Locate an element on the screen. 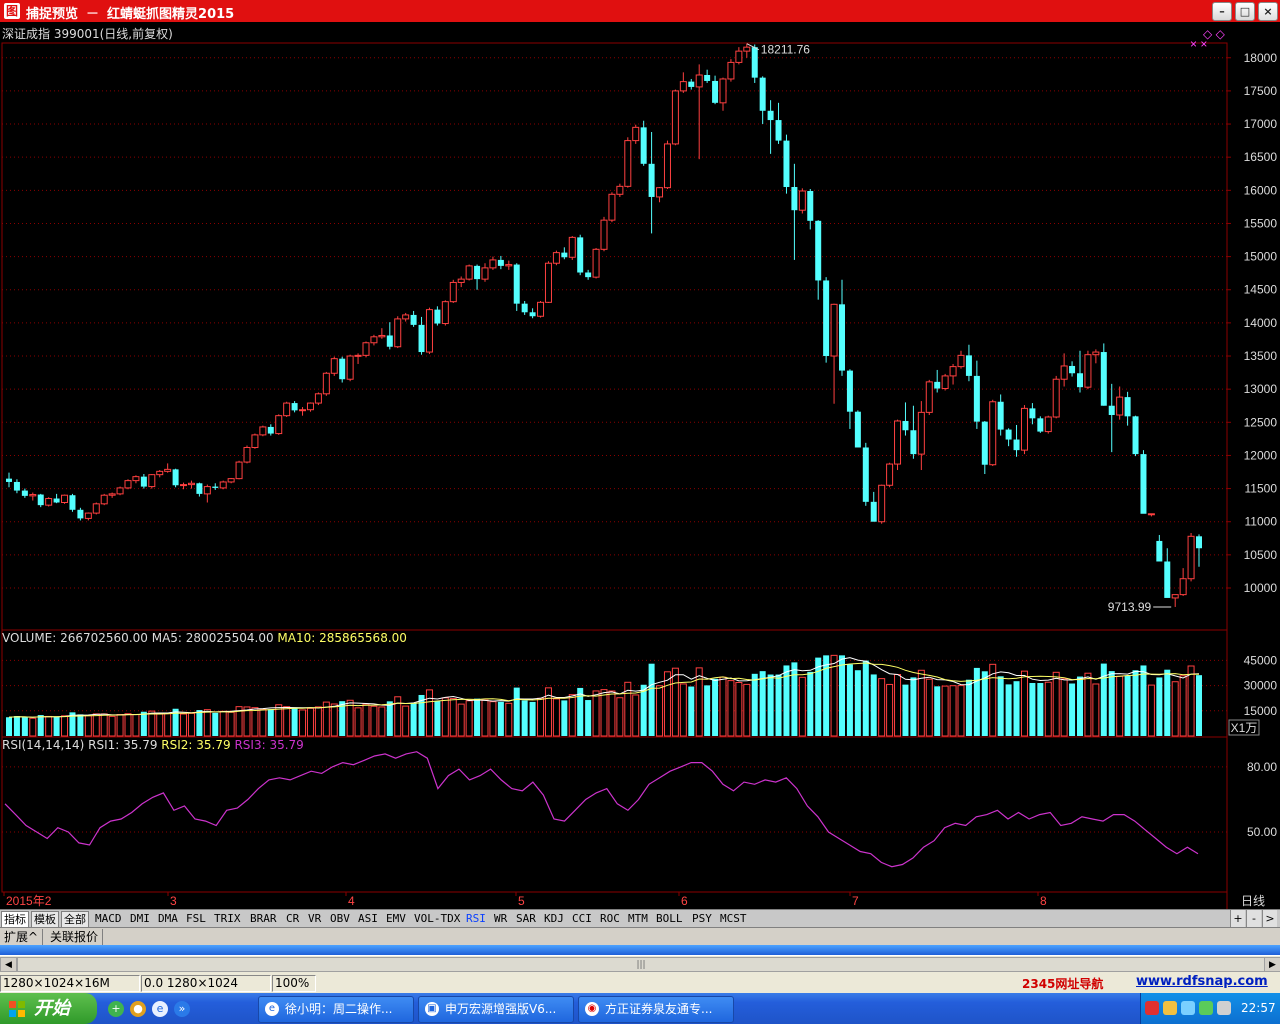  tab-metric-vr: VR is located at coordinates (314, 919).